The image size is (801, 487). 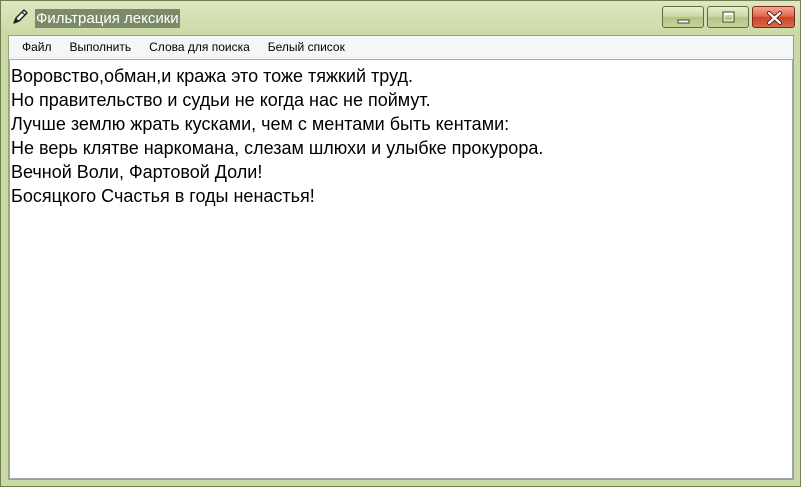 I want to click on caption-buttons, so click(x=727, y=17).